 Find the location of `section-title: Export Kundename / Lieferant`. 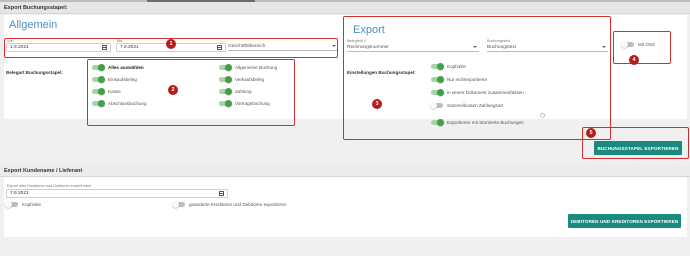

section-title: Export Kundename / Lieferant is located at coordinates (43, 171).